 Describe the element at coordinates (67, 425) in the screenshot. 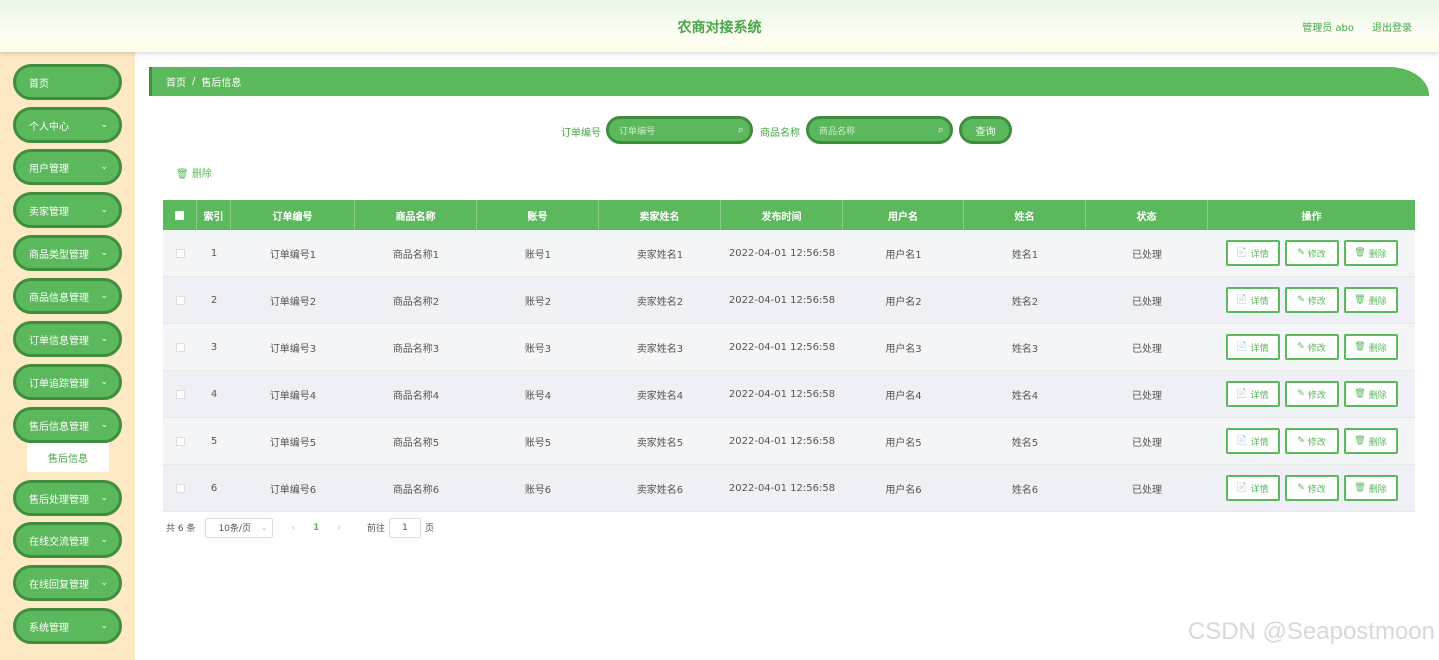

I see `sidebar-item-after-sales-info-management: 售后信息管理 ⌄` at that location.